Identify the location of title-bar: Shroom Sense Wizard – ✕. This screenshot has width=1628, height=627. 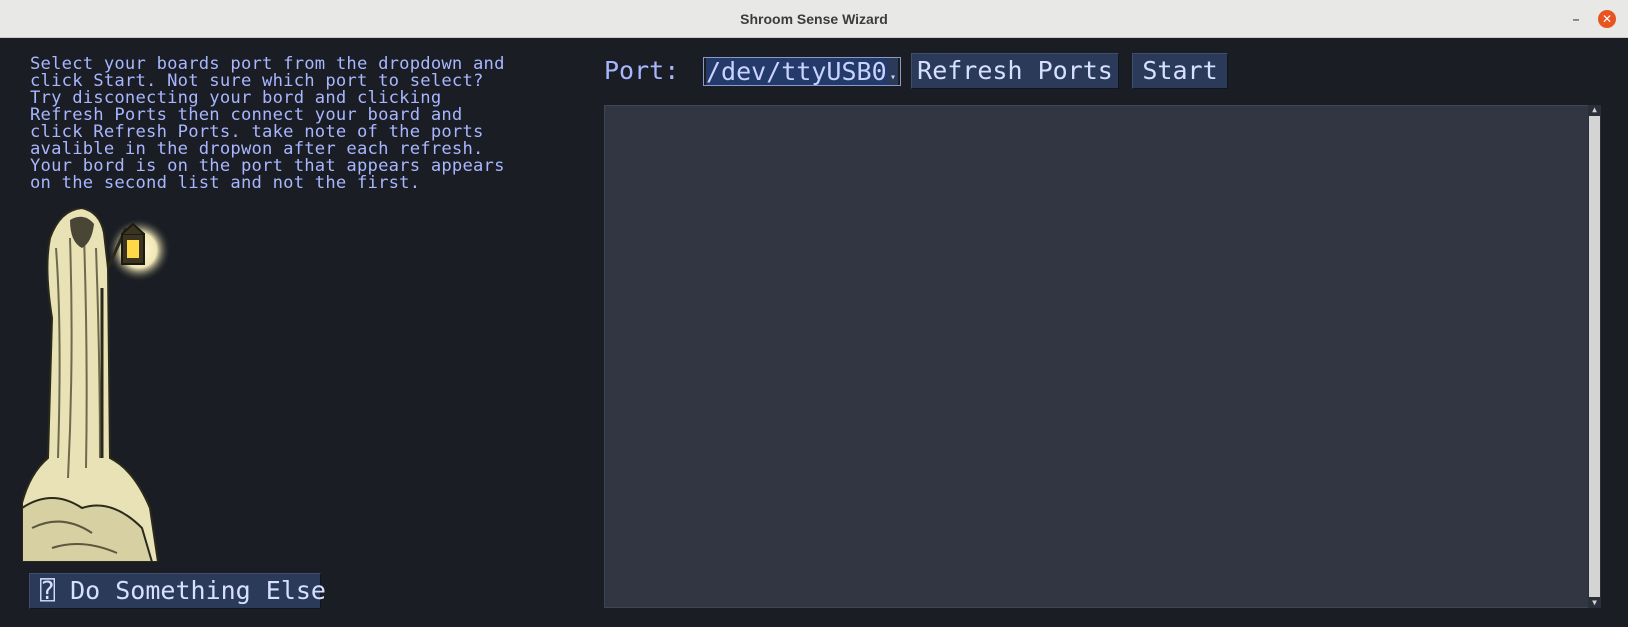
(814, 19).